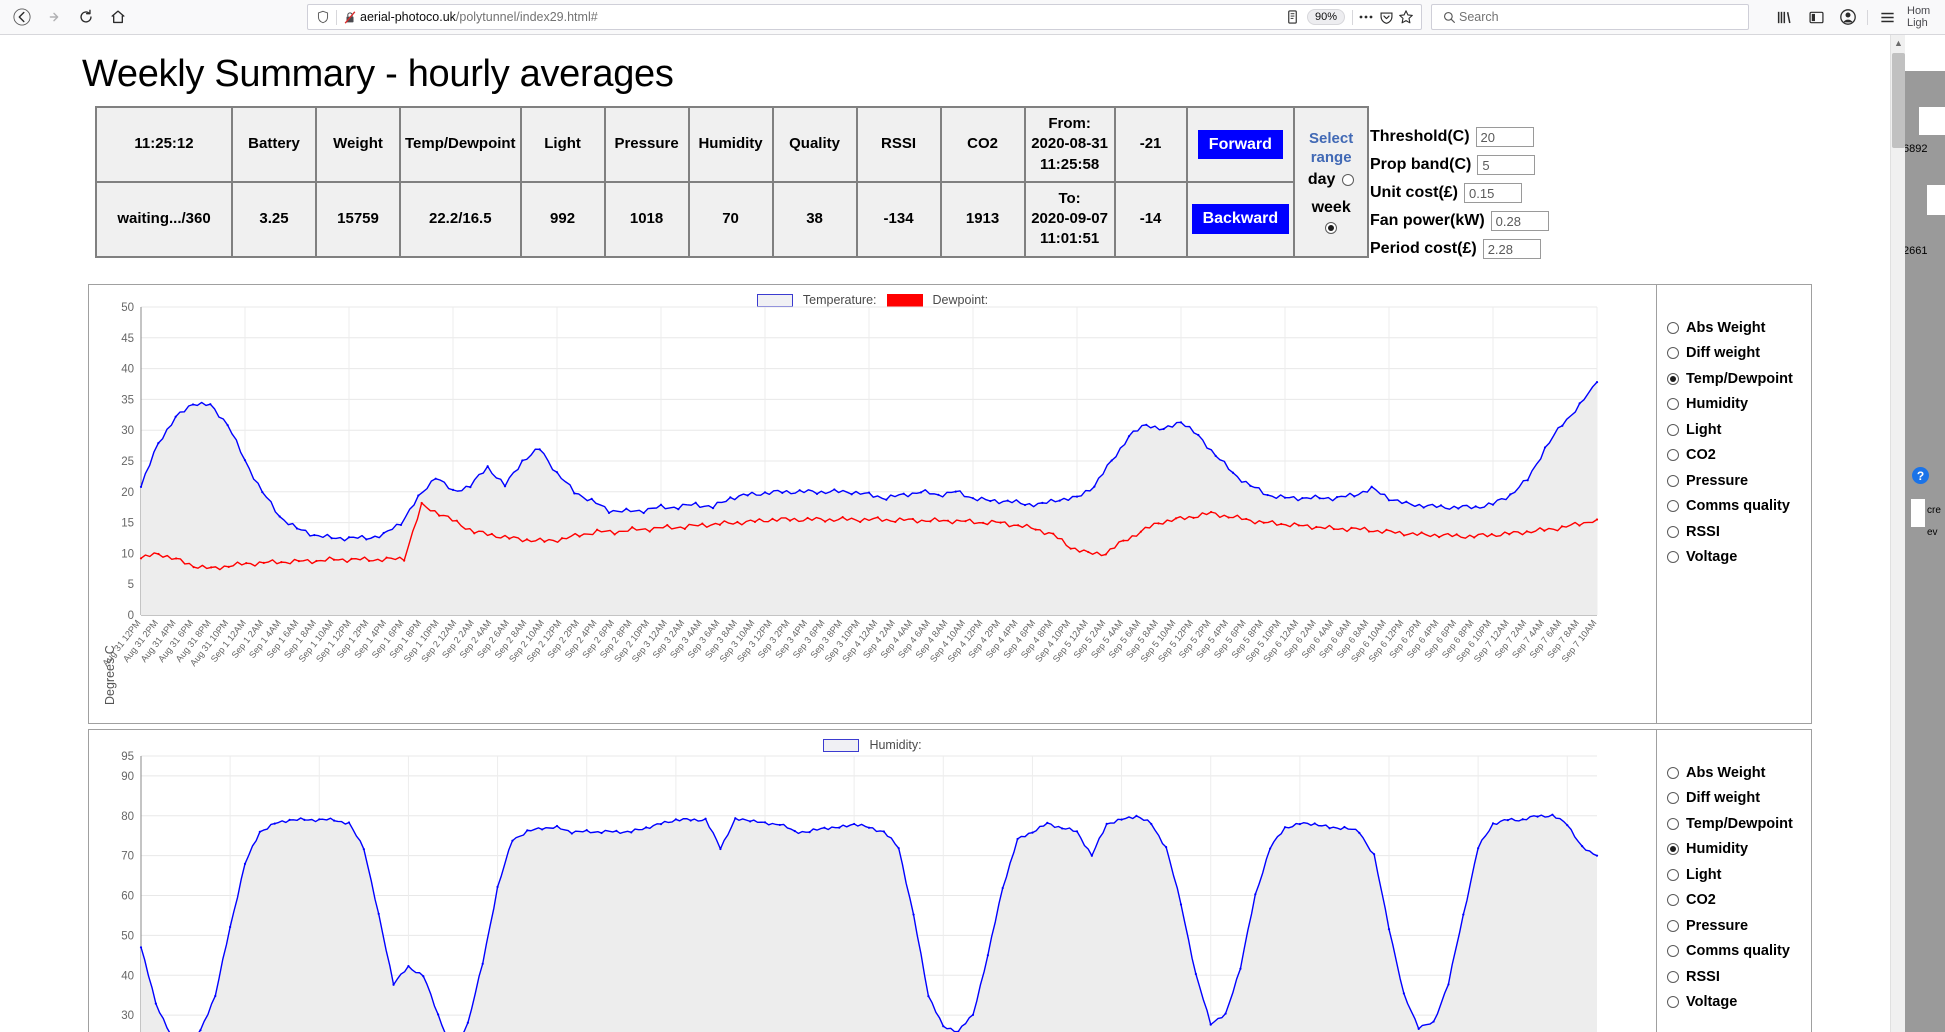 This screenshot has width=1945, height=1032. What do you see at coordinates (127, 524) in the screenshot?
I see `svg-text: 15` at bounding box center [127, 524].